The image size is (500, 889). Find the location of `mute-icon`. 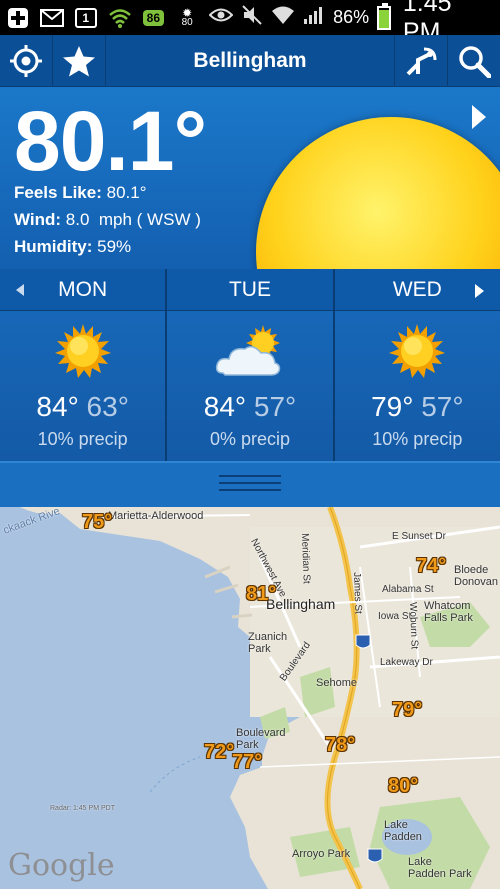

mute-icon is located at coordinates (252, 17).